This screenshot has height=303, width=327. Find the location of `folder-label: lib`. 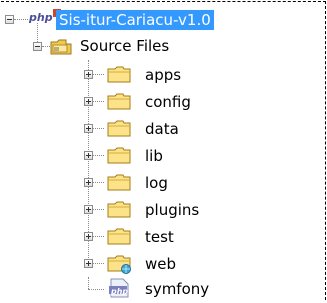

folder-label: lib is located at coordinates (154, 156).